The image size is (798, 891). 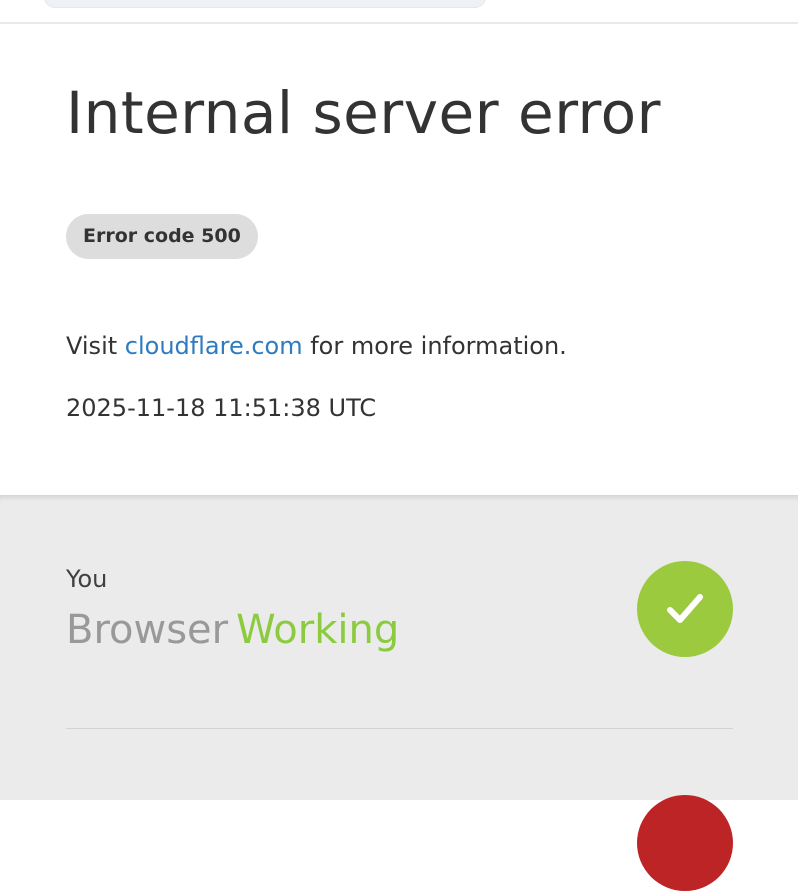 I want to click on status-you-label: You, so click(x=87, y=579).